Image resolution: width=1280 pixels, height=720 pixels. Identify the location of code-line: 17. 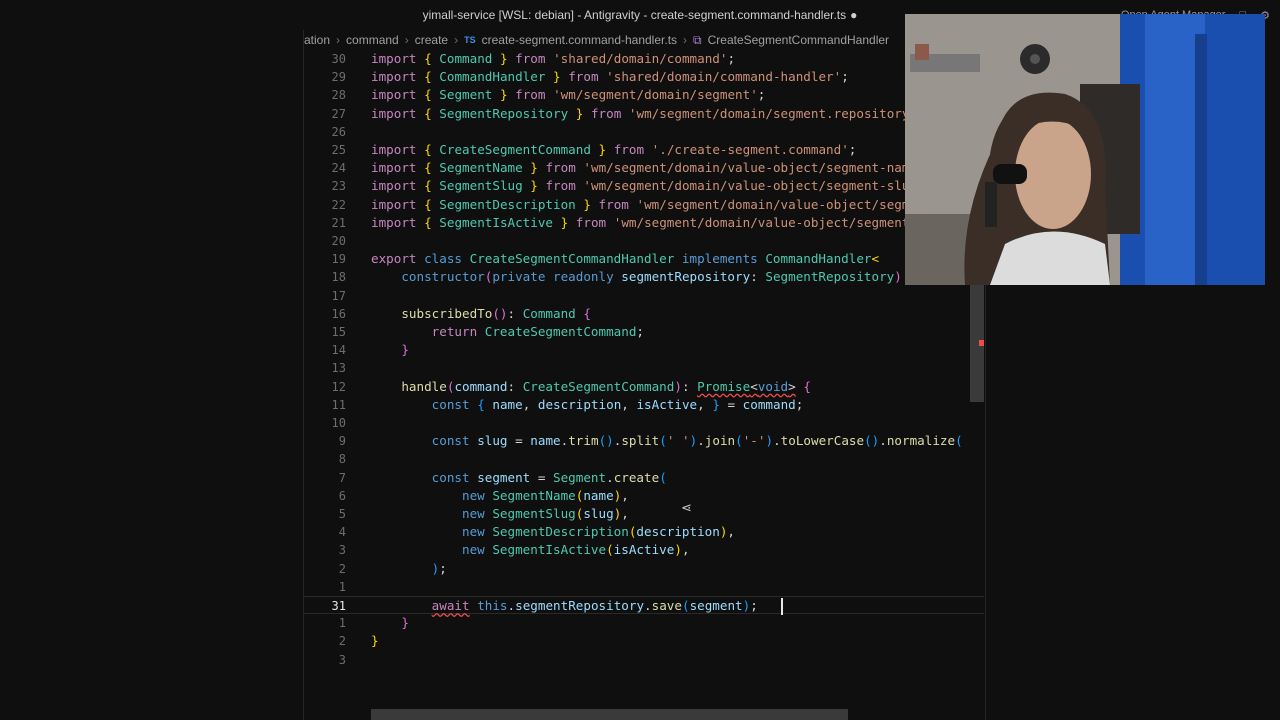
(644, 296).